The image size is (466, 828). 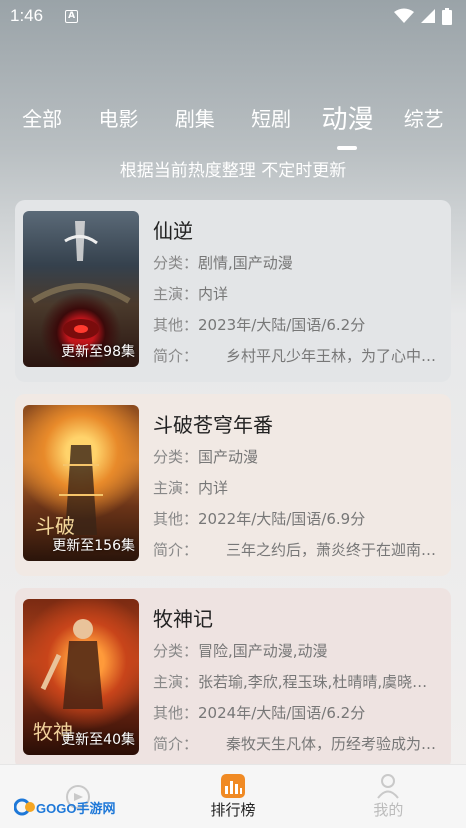 I want to click on tab-anime: 动漫, so click(x=347, y=117).